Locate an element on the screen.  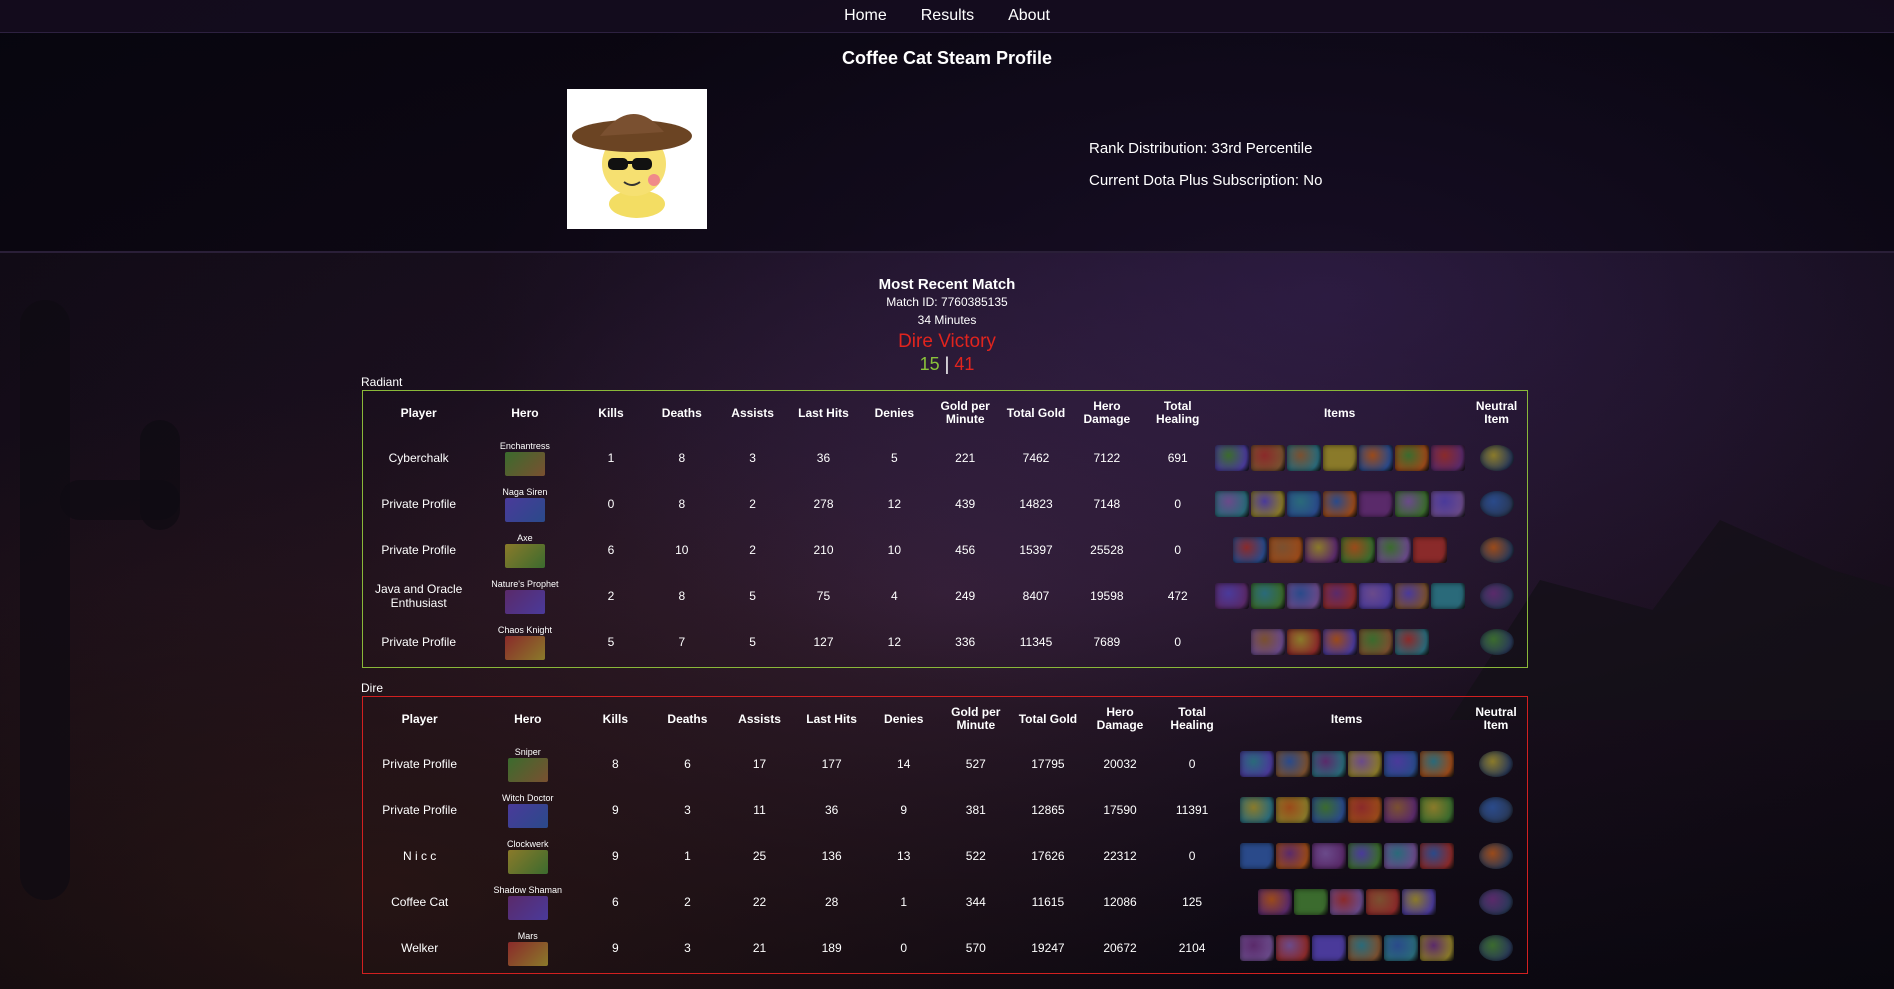
nav-home-link: Home is located at coordinates (865, 16).